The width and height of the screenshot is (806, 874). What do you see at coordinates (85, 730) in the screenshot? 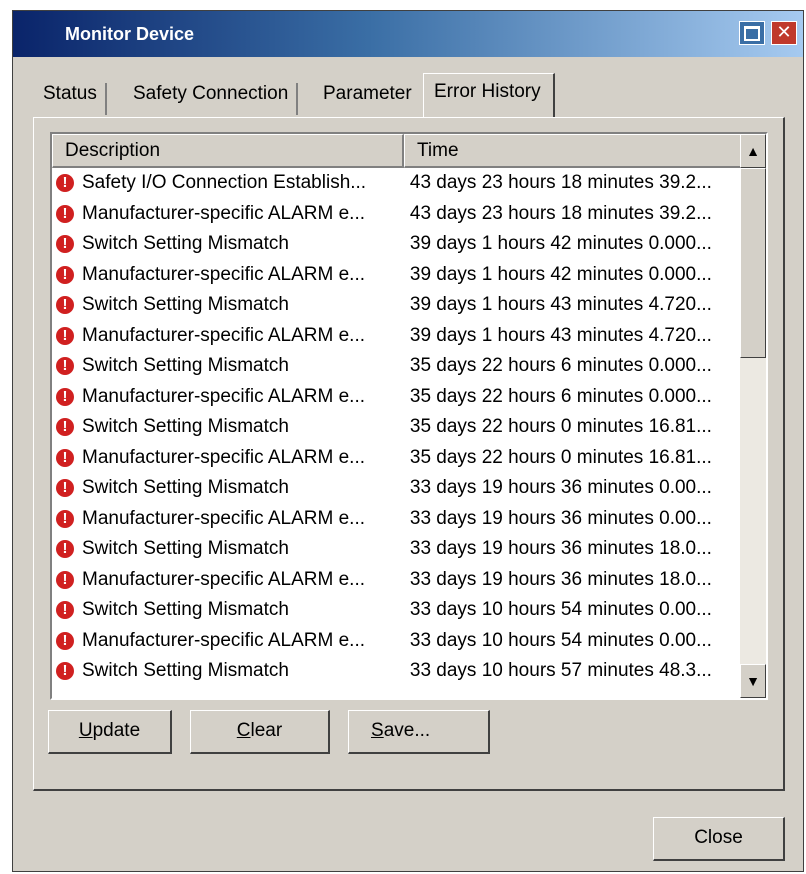
I see `update-mnemonic: U` at bounding box center [85, 730].